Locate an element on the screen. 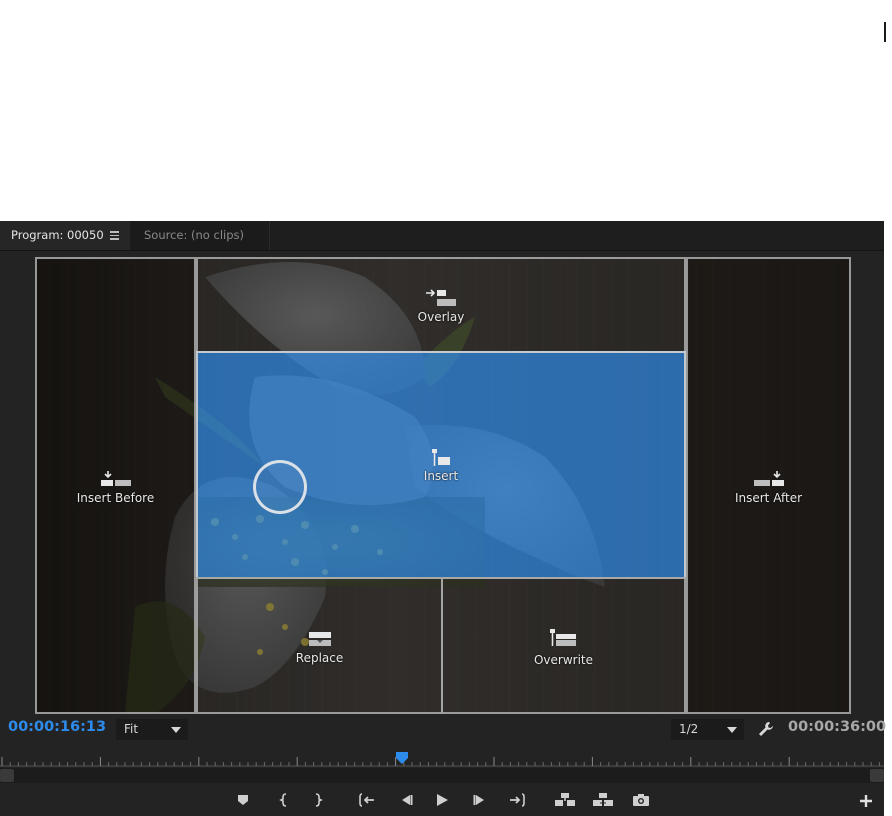 The image size is (892, 816). go-to-out-button is located at coordinates (517, 800).